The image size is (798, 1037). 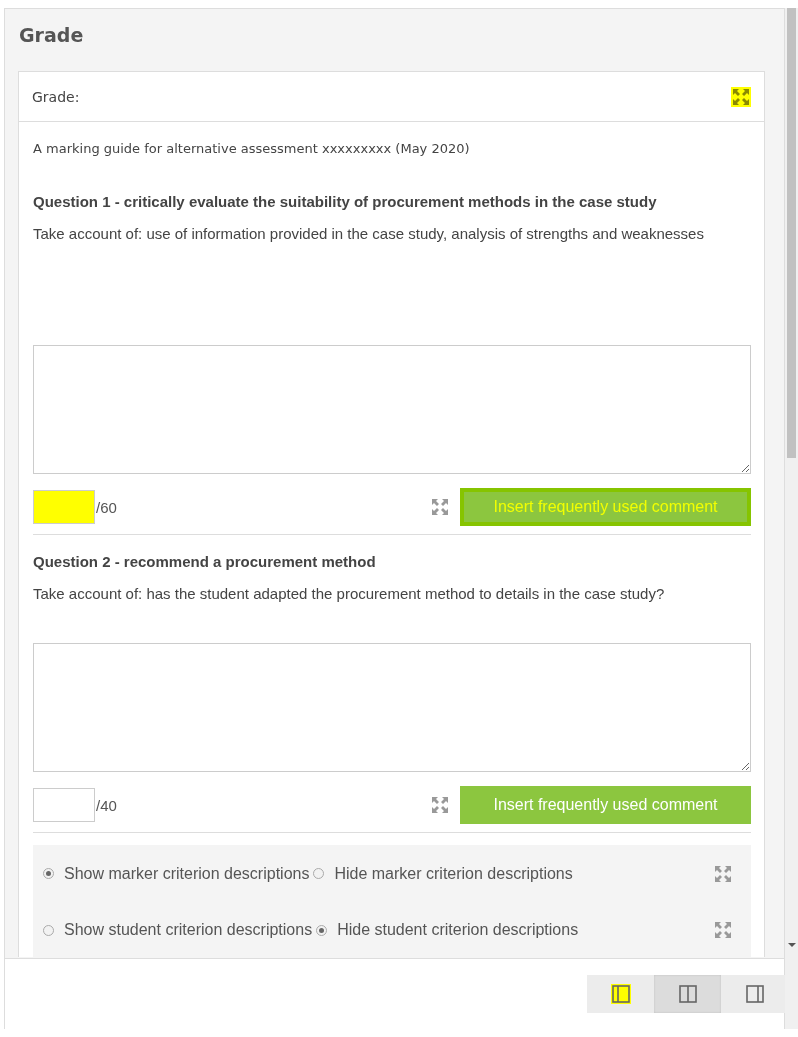 What do you see at coordinates (106, 507) in the screenshot?
I see `max-score: /60` at bounding box center [106, 507].